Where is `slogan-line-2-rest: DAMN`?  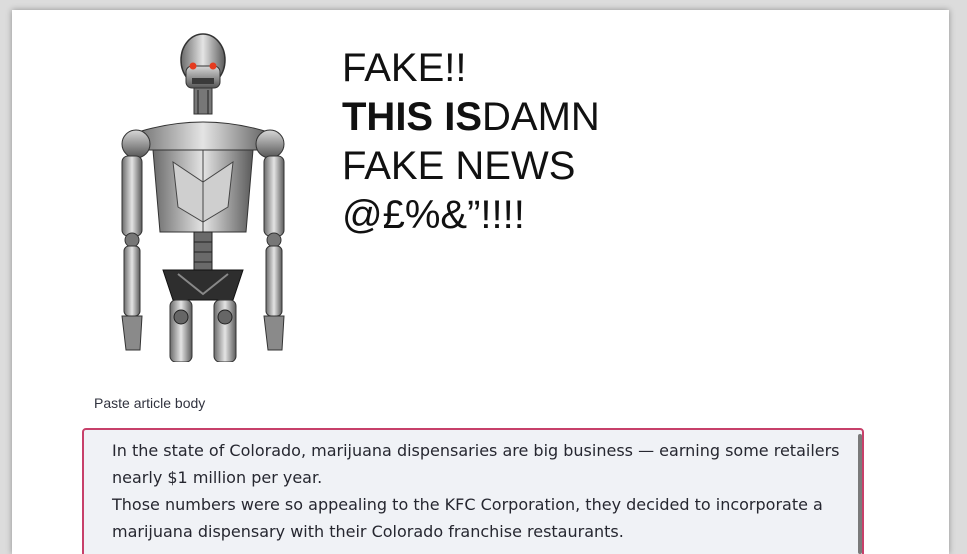 slogan-line-2-rest: DAMN is located at coordinates (541, 117).